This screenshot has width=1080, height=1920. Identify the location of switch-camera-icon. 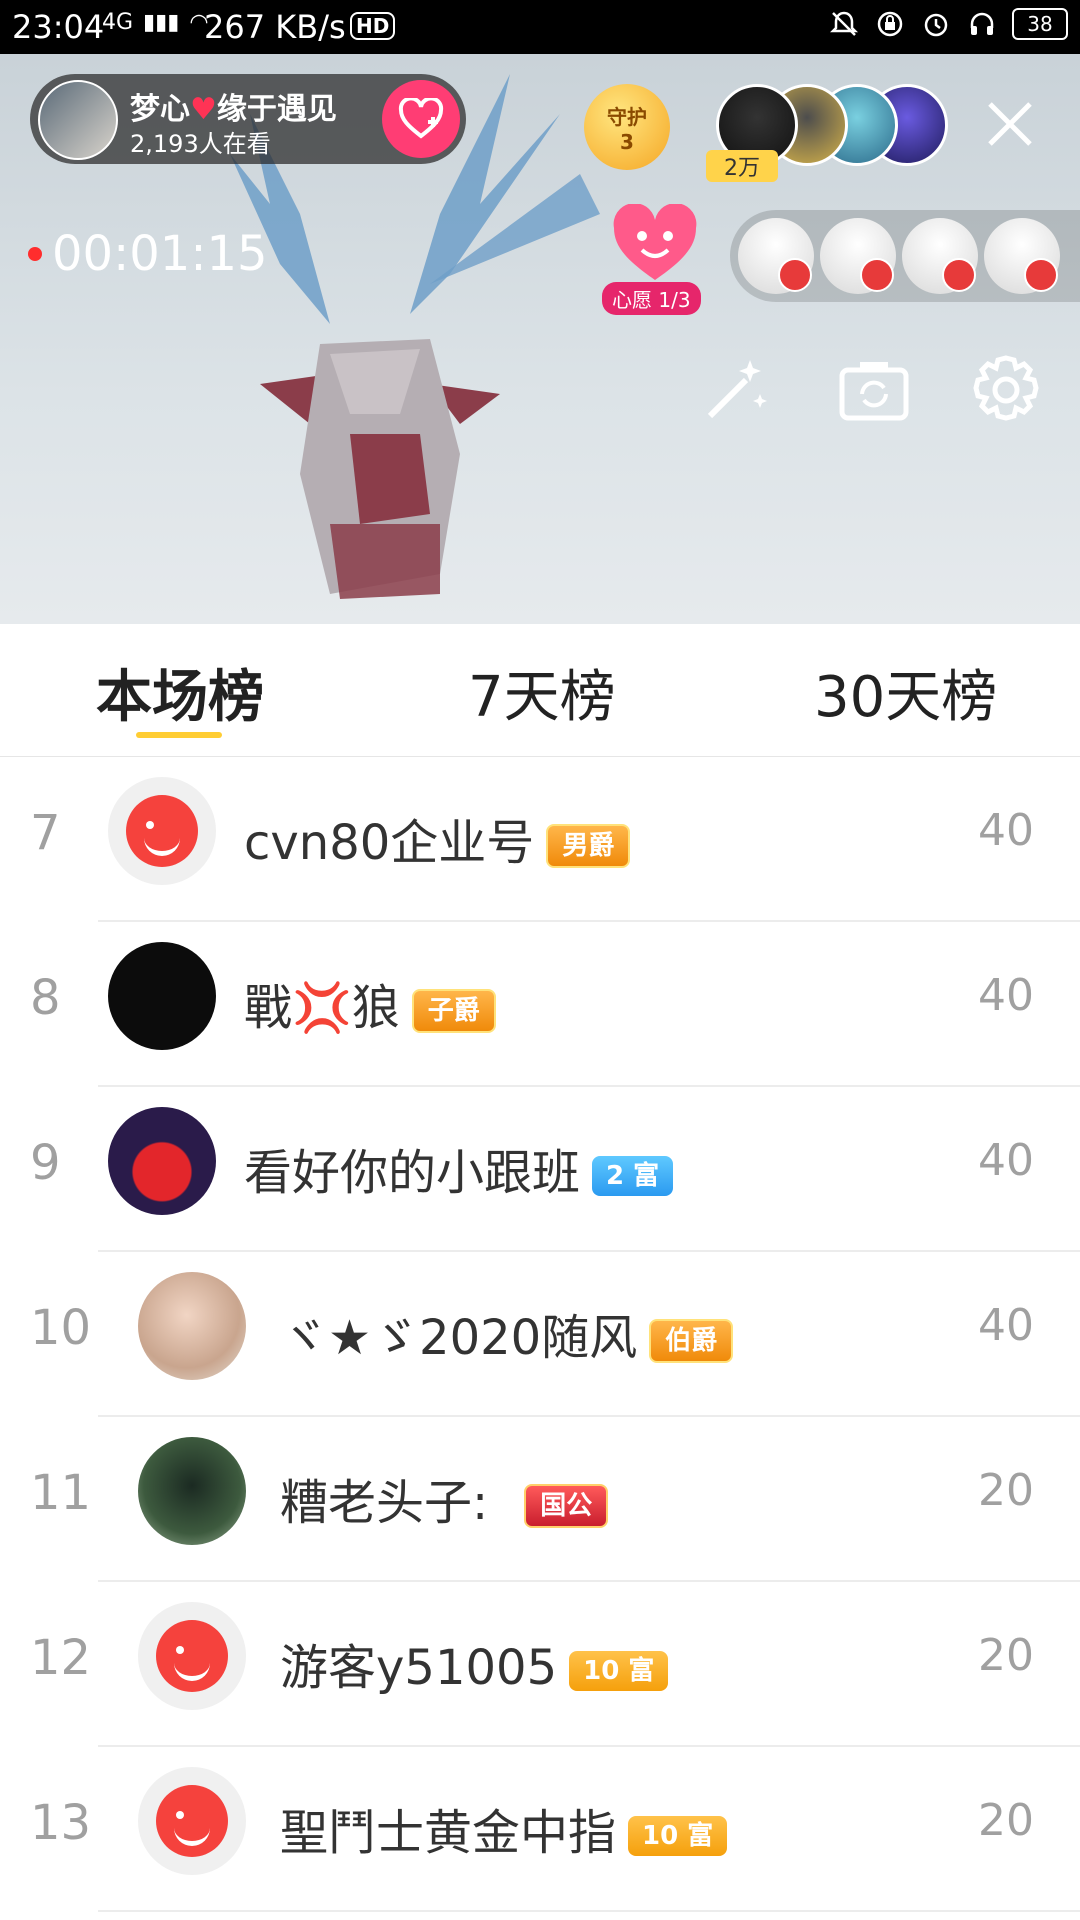
(874, 391).